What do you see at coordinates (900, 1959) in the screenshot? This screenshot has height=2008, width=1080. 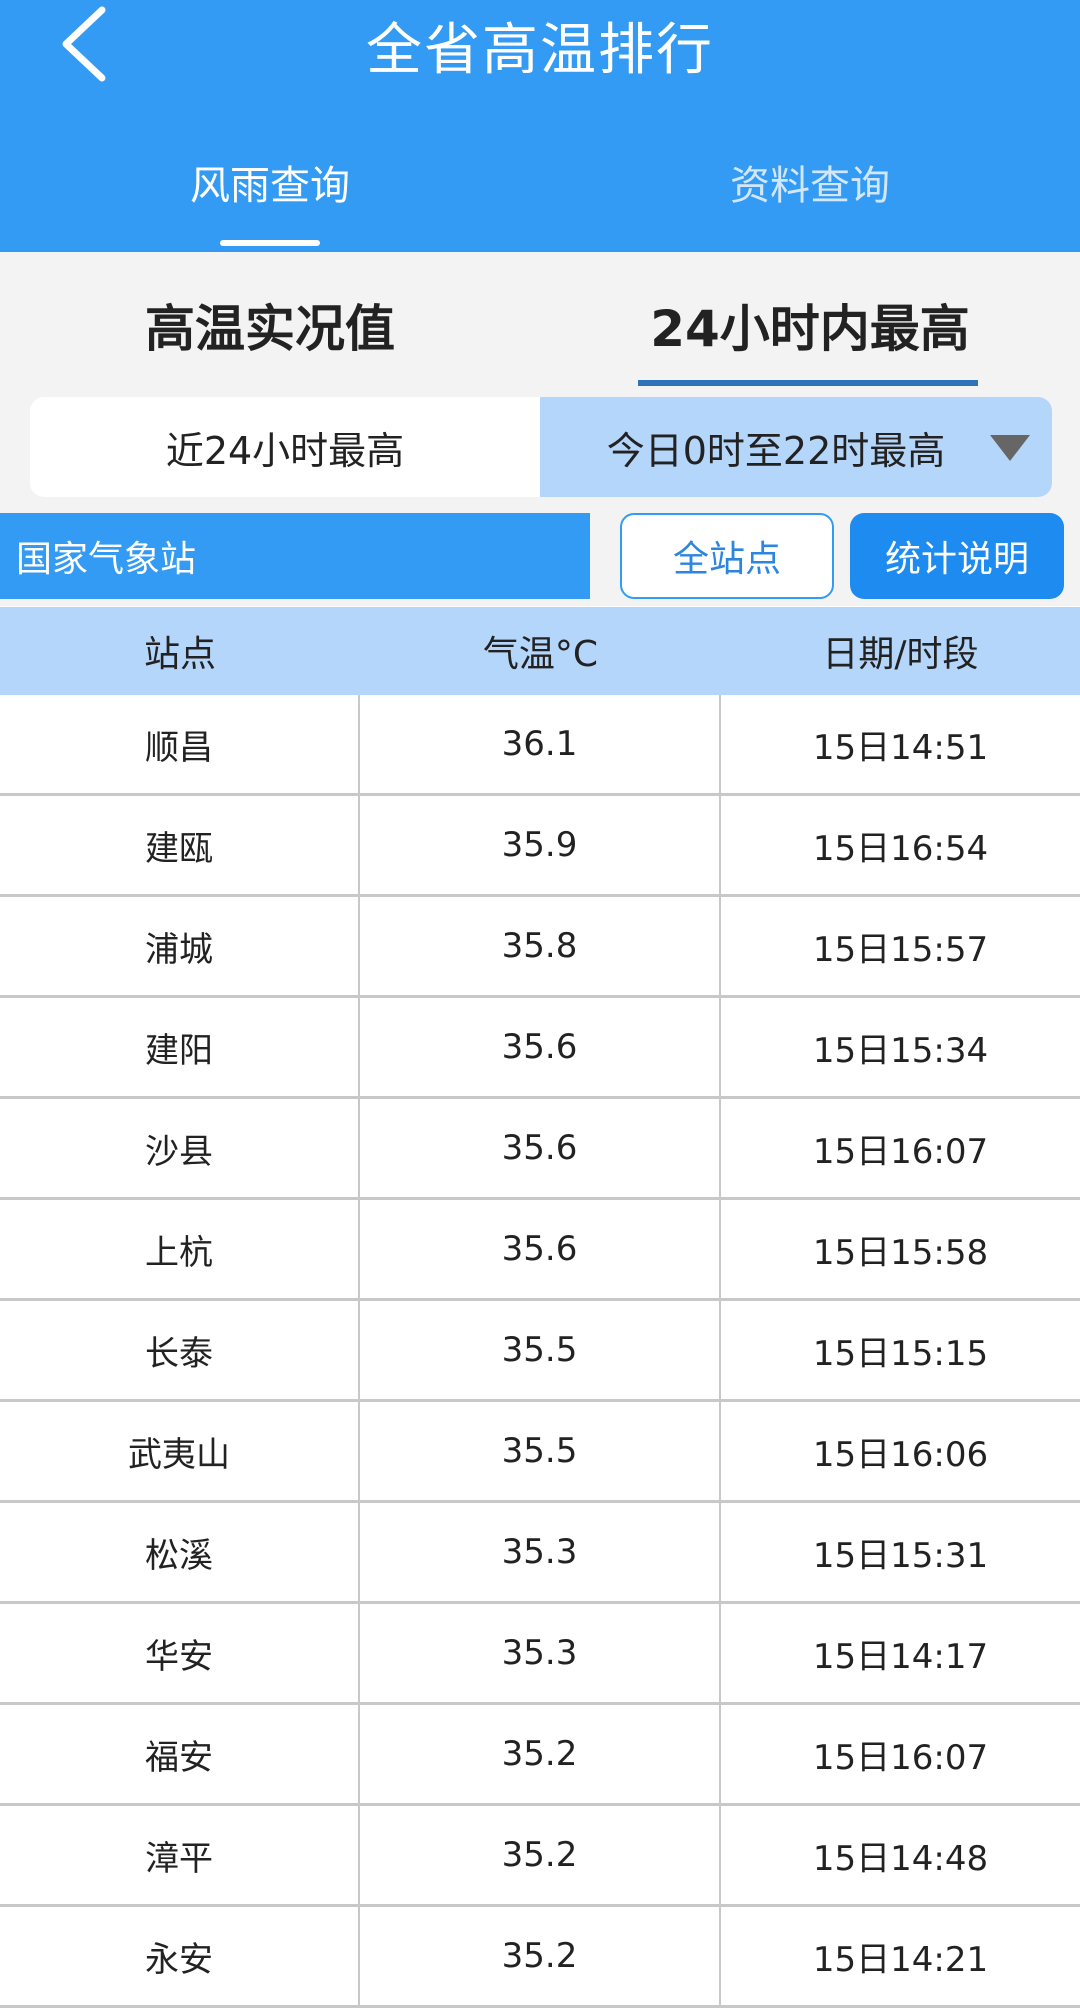 I see `cell-datetime: 15日14:21` at bounding box center [900, 1959].